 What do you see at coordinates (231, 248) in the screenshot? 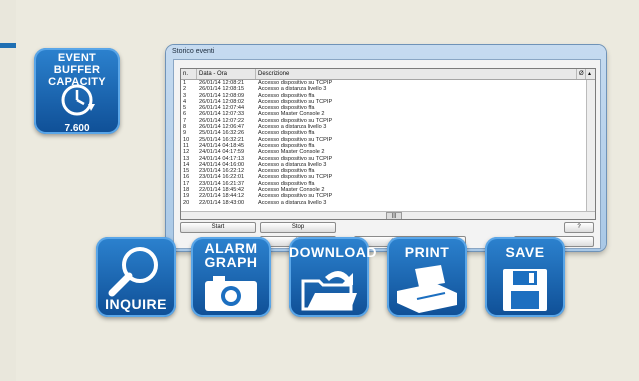
I see `alarm-graph-line1: ALARM` at bounding box center [231, 248].